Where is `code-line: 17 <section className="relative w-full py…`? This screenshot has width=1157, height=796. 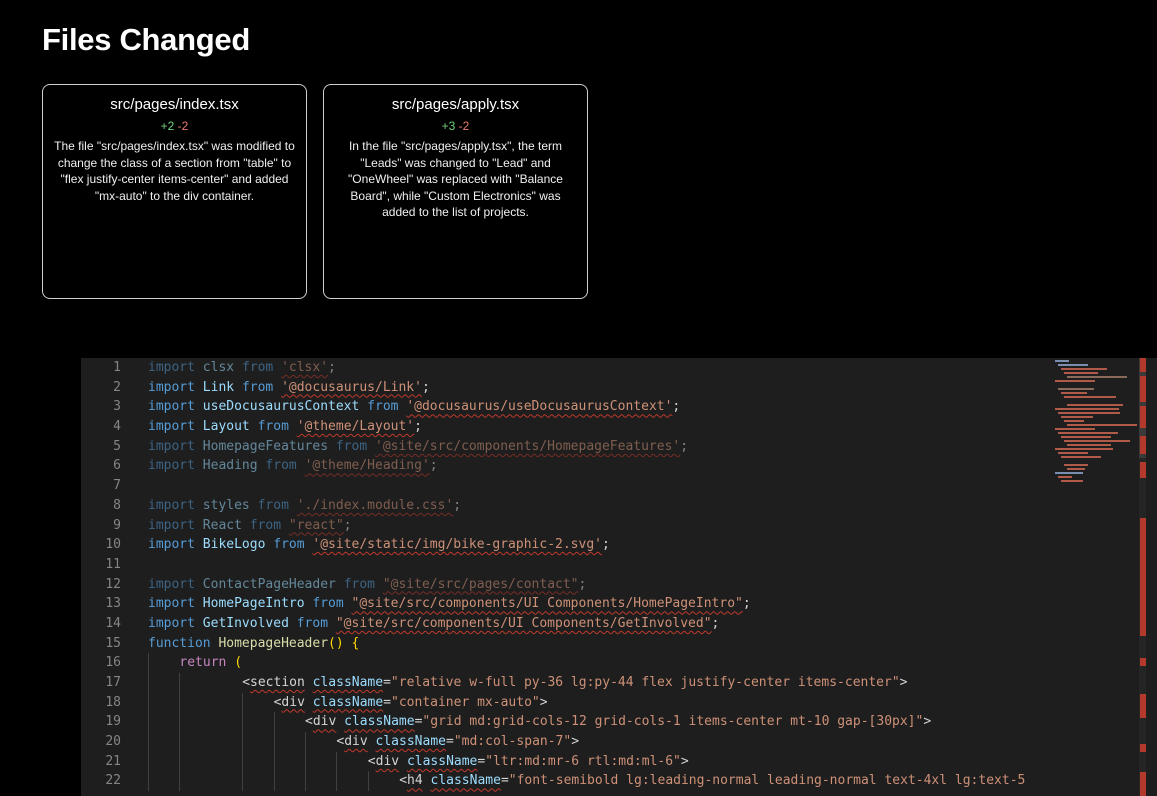
code-line: 17 <section className="relative w-full py… is located at coordinates (564, 683).